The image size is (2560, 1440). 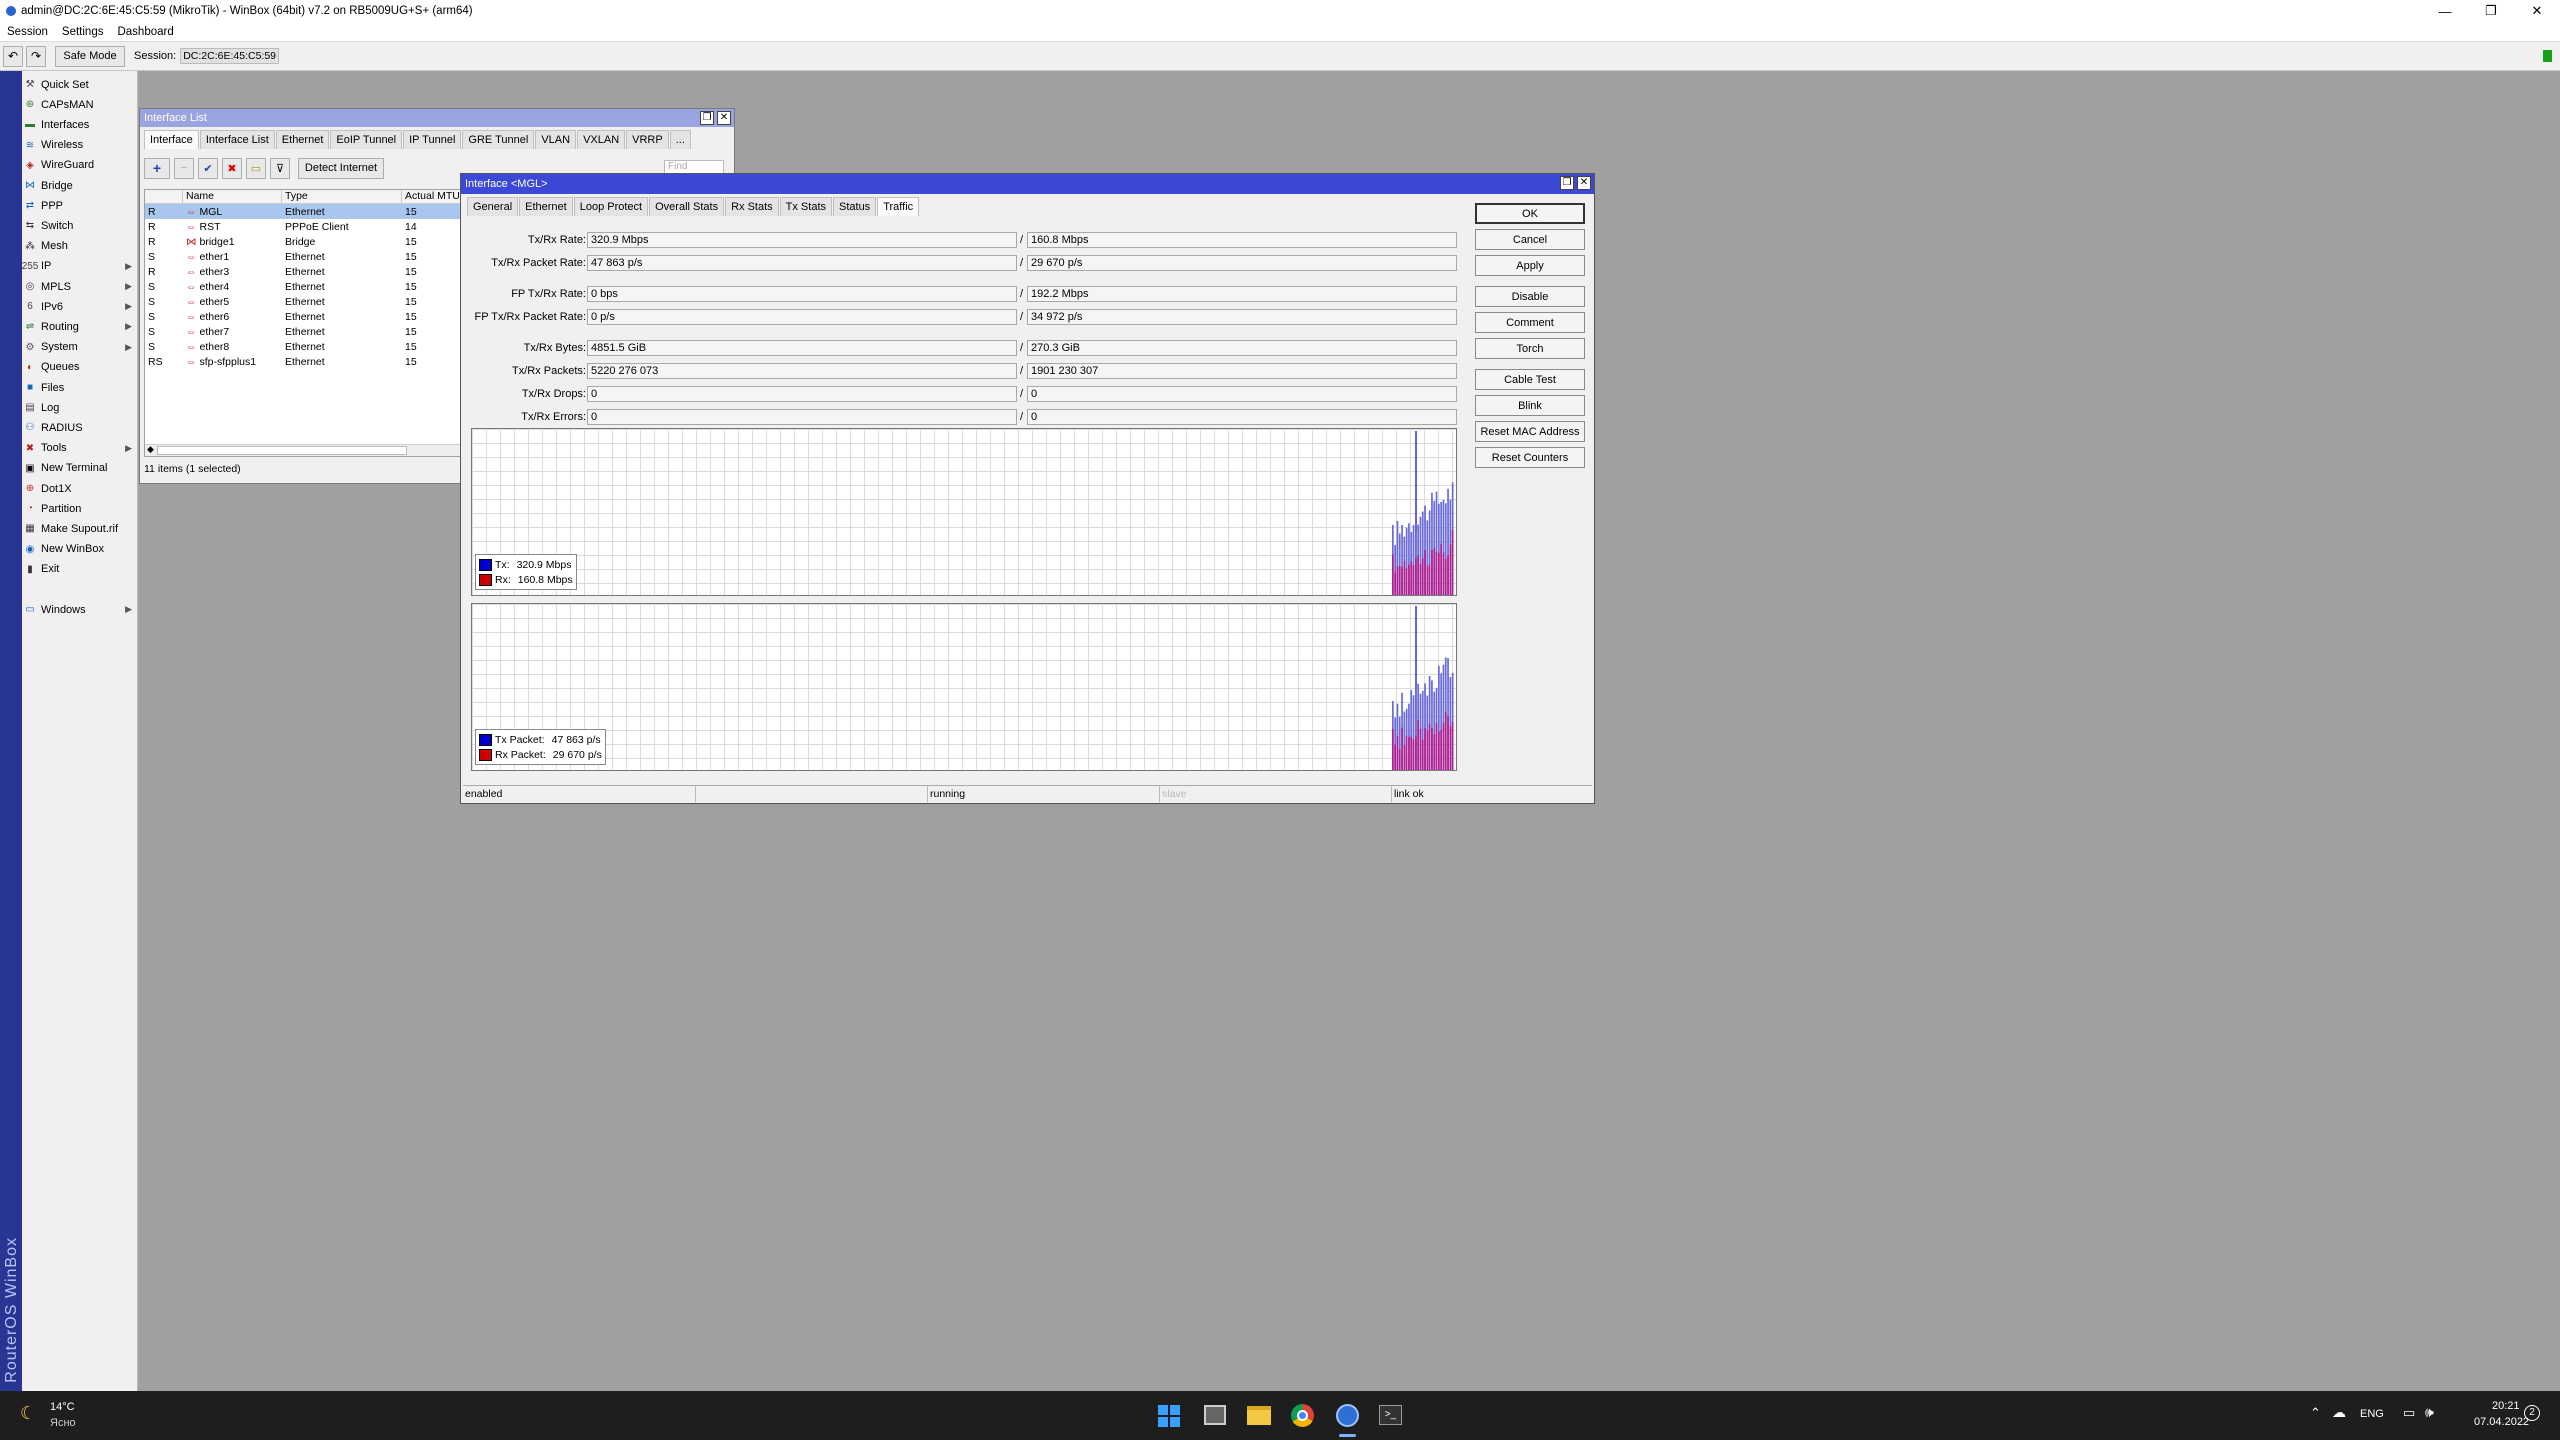 I want to click on tab-vrrp: VRRP, so click(x=647, y=139).